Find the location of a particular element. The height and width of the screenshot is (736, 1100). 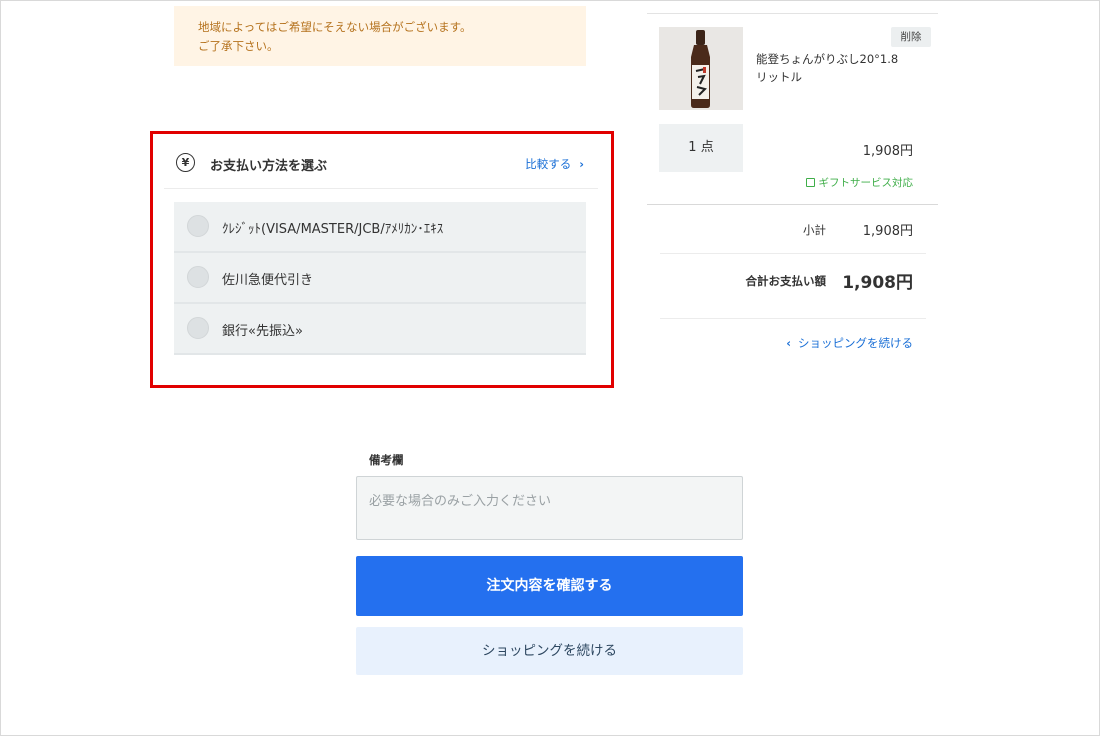

product-image is located at coordinates (701, 68).